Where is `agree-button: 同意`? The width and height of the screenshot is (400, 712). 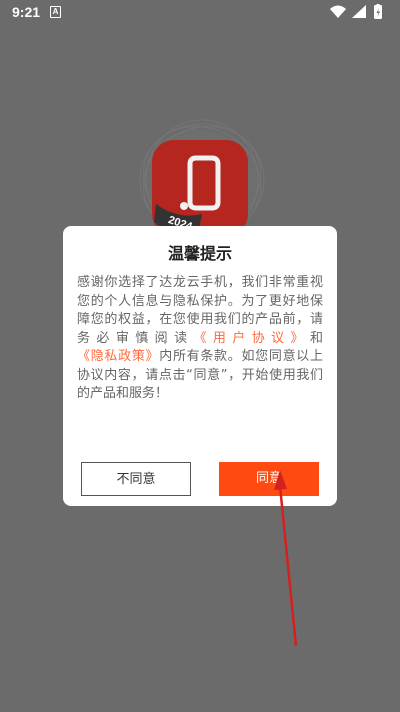
agree-button: 同意 is located at coordinates (269, 479).